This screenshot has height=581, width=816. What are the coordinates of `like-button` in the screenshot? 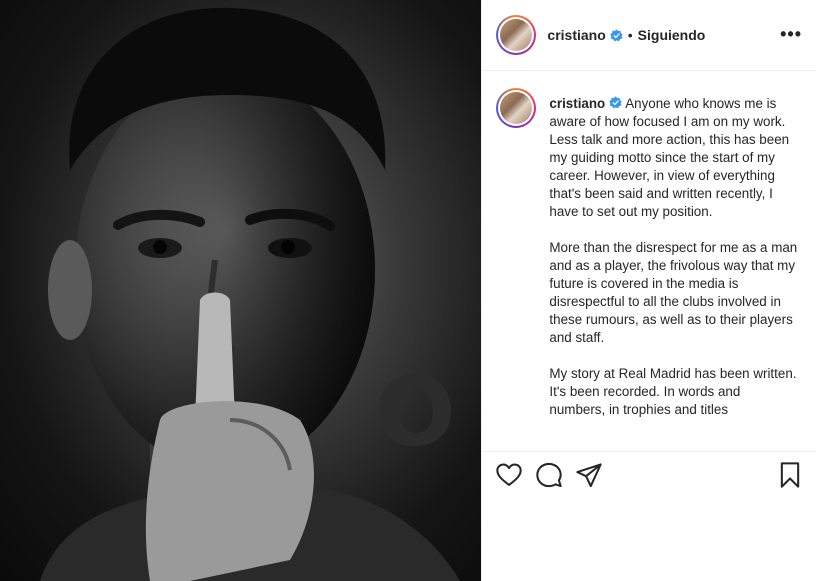 It's located at (509, 475).